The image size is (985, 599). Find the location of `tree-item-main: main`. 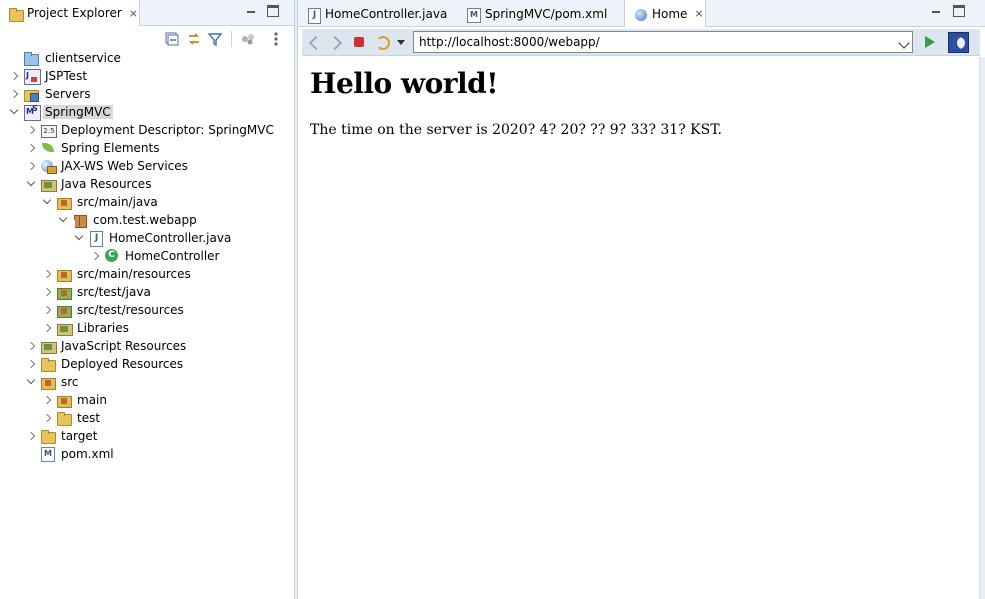

tree-item-main: main is located at coordinates (147, 400).